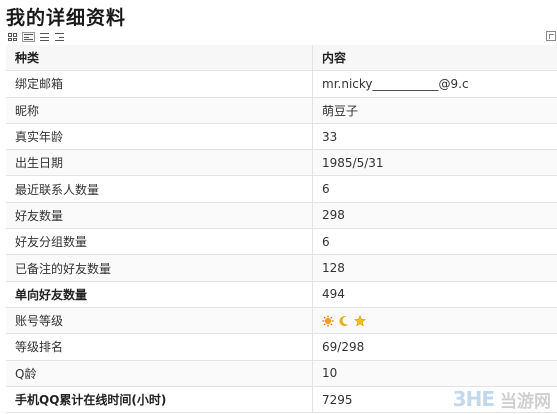 This screenshot has width=557, height=414. I want to click on row-label: Q龄, so click(159, 373).